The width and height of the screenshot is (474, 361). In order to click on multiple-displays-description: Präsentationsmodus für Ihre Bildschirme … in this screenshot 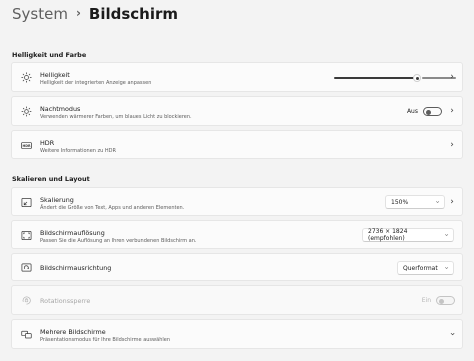, I will do `click(105, 340)`.